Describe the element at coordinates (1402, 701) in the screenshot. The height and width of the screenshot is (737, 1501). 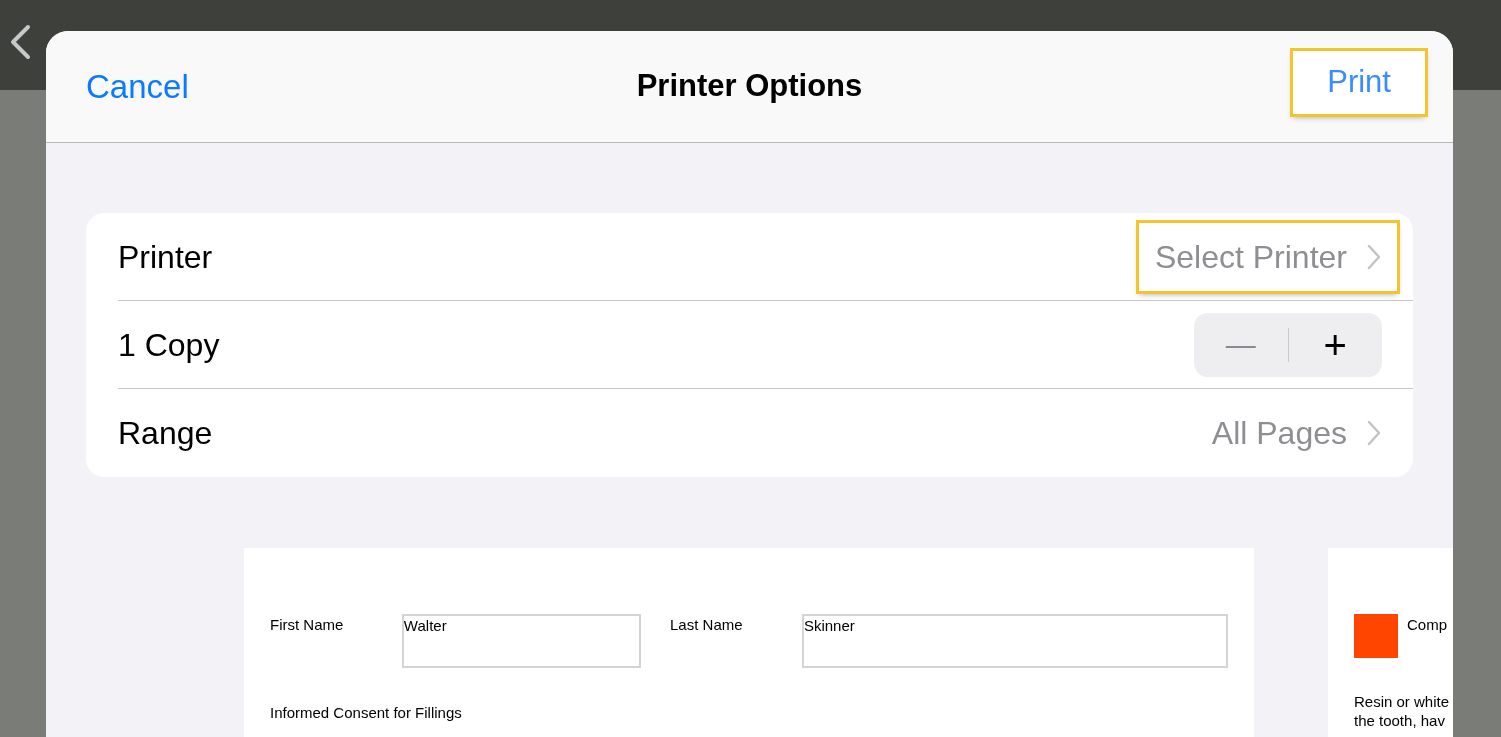
I see `paragraph-line: Resin or white` at that location.